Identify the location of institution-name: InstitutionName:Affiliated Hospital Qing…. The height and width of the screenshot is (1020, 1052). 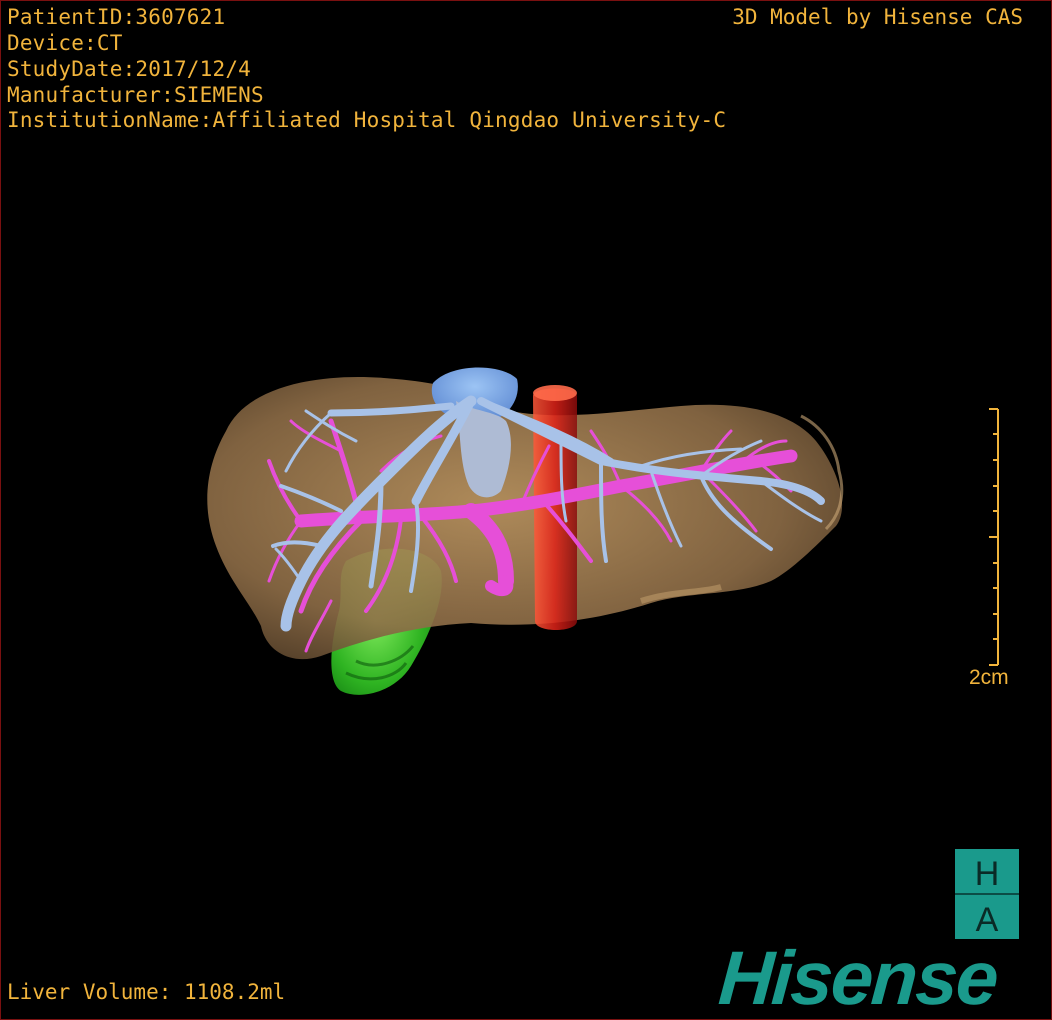
(367, 120).